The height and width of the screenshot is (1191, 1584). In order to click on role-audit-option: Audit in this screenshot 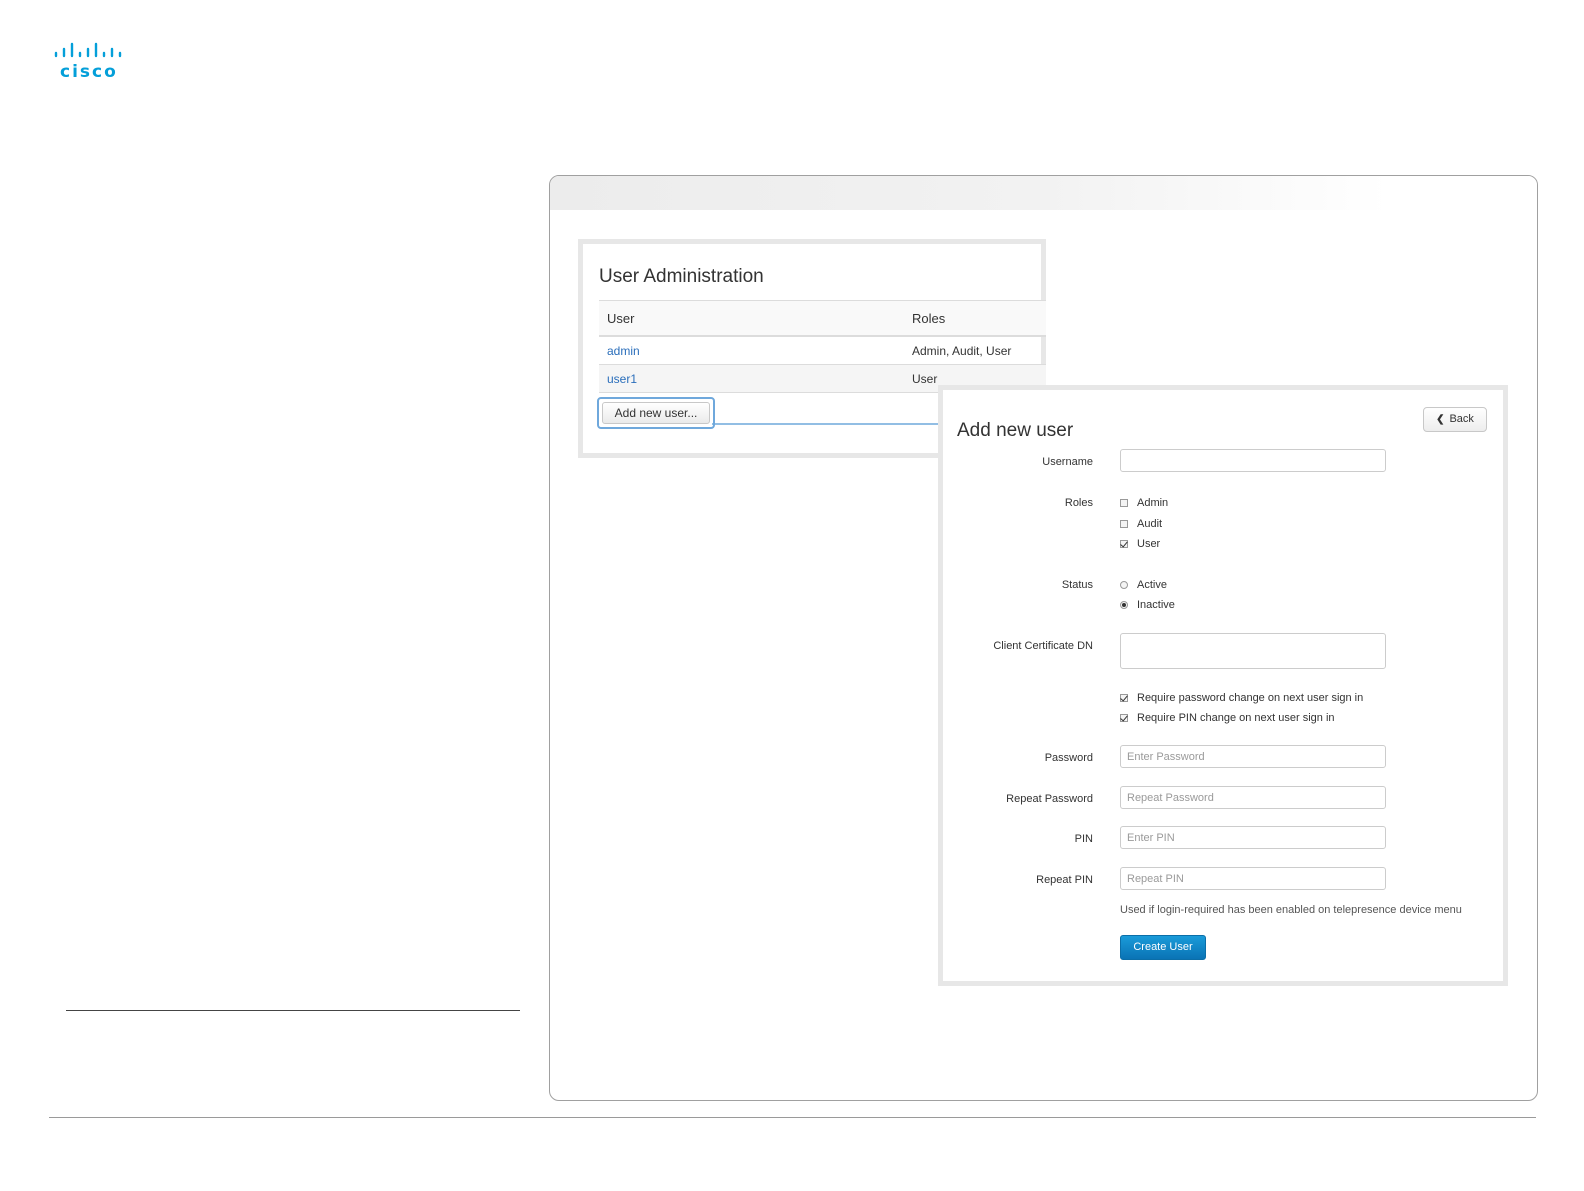, I will do `click(1141, 524)`.